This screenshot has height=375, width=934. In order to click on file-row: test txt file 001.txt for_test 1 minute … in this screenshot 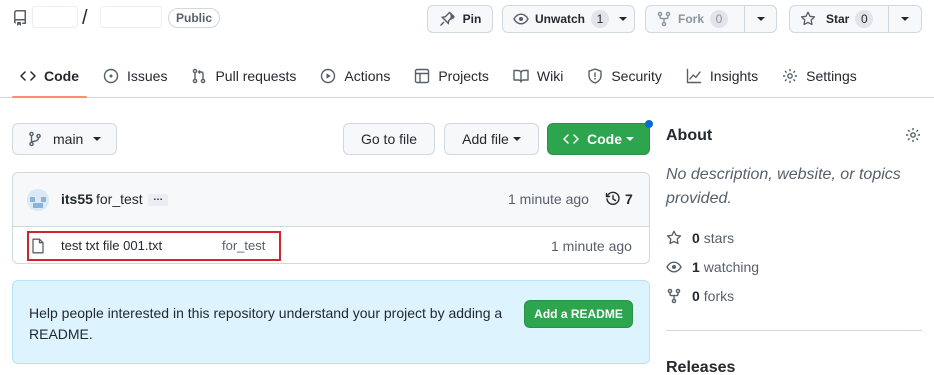, I will do `click(331, 245)`.